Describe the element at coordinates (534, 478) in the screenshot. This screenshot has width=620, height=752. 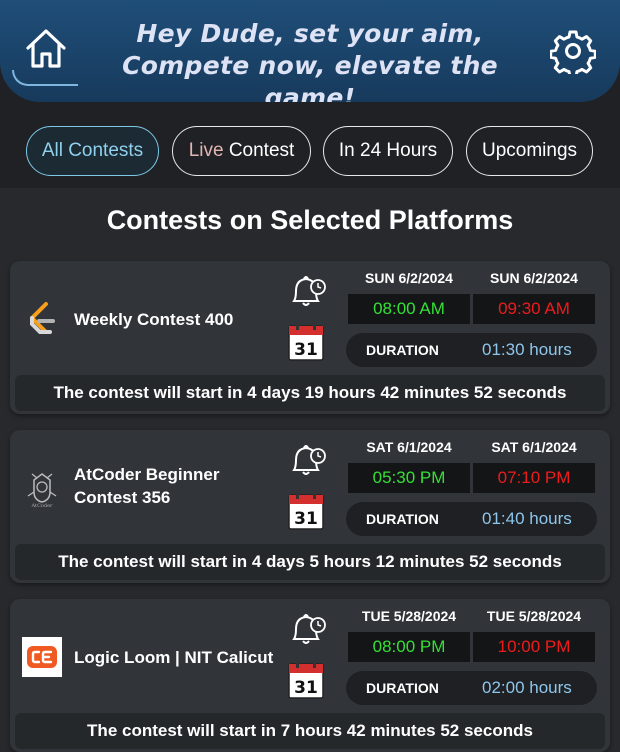
I see `end-time: 07:10 PM` at that location.